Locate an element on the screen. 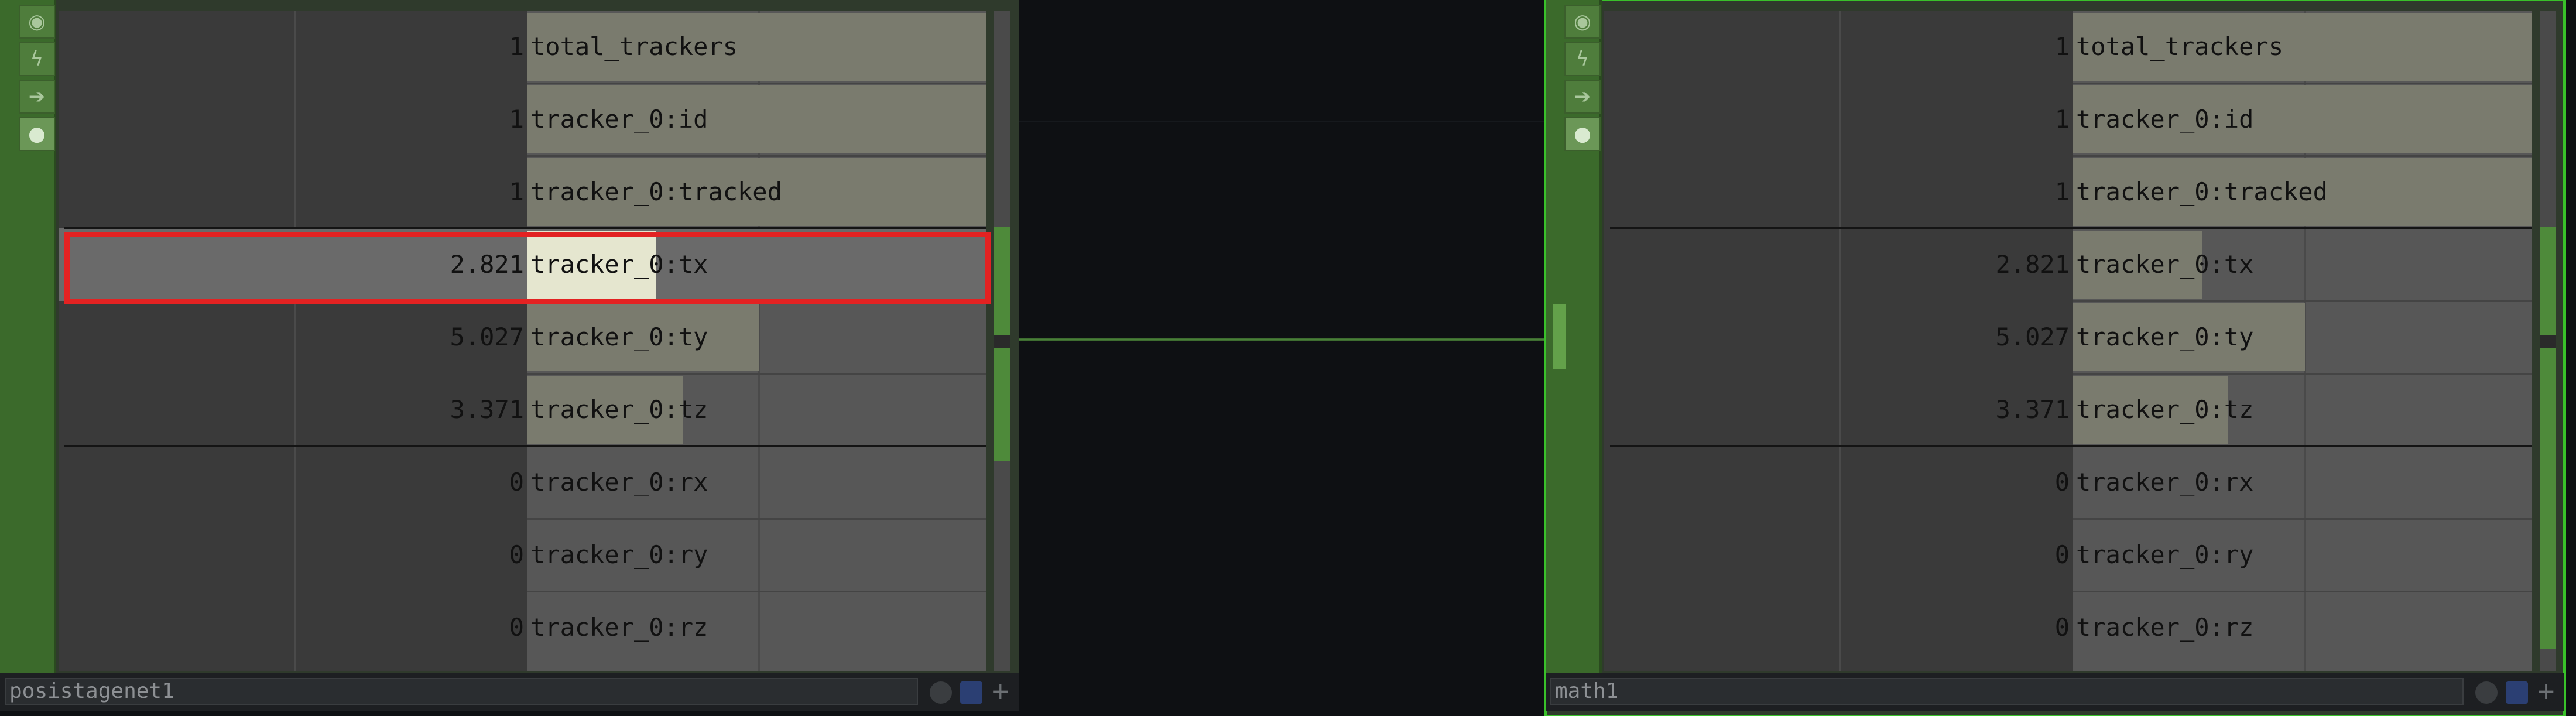 This screenshot has height=716, width=2576. scrollbar-marker is located at coordinates (2548, 341).